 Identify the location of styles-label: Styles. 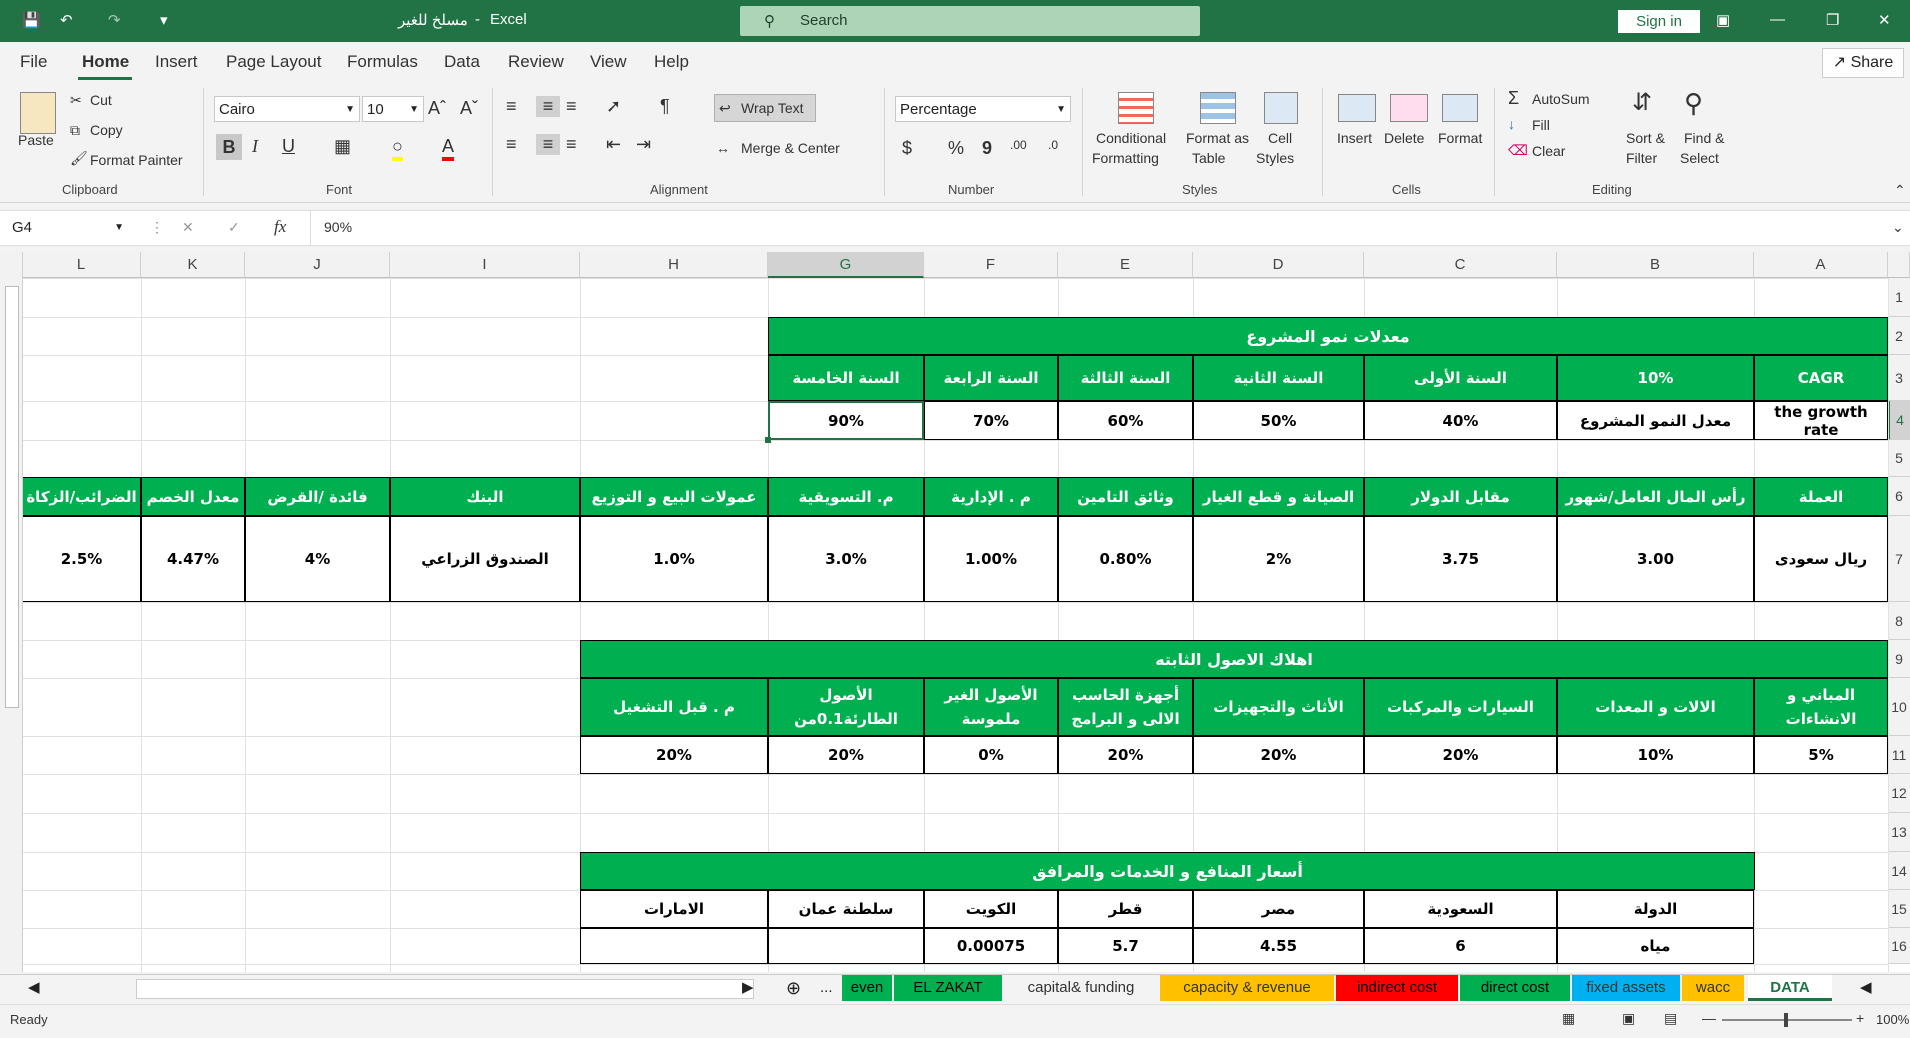
(1275, 158).